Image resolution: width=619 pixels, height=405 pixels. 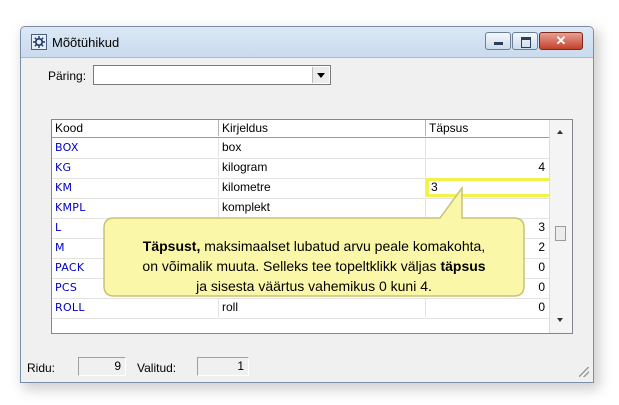 What do you see at coordinates (307, 367) in the screenshot?
I see `status-bar: Ridu: 9 Valitud: 1` at bounding box center [307, 367].